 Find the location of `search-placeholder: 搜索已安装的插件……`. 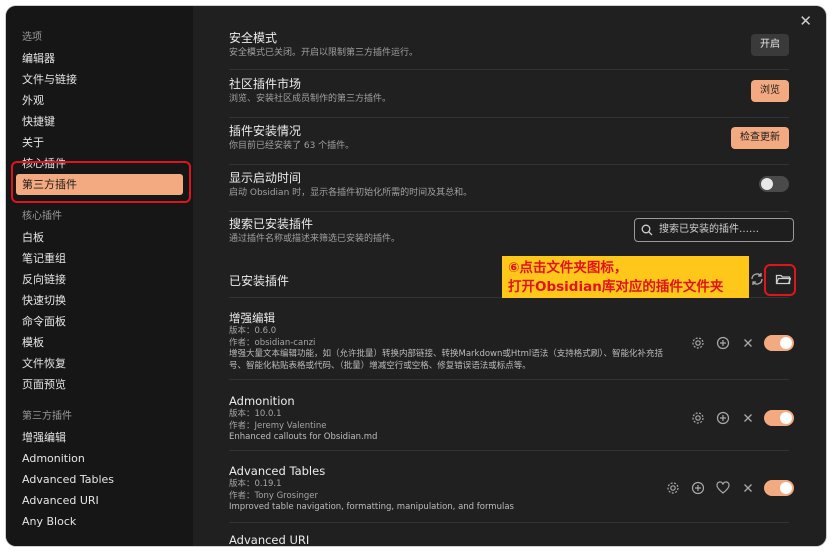

search-placeholder: 搜索已安装的插件…… is located at coordinates (709, 229).